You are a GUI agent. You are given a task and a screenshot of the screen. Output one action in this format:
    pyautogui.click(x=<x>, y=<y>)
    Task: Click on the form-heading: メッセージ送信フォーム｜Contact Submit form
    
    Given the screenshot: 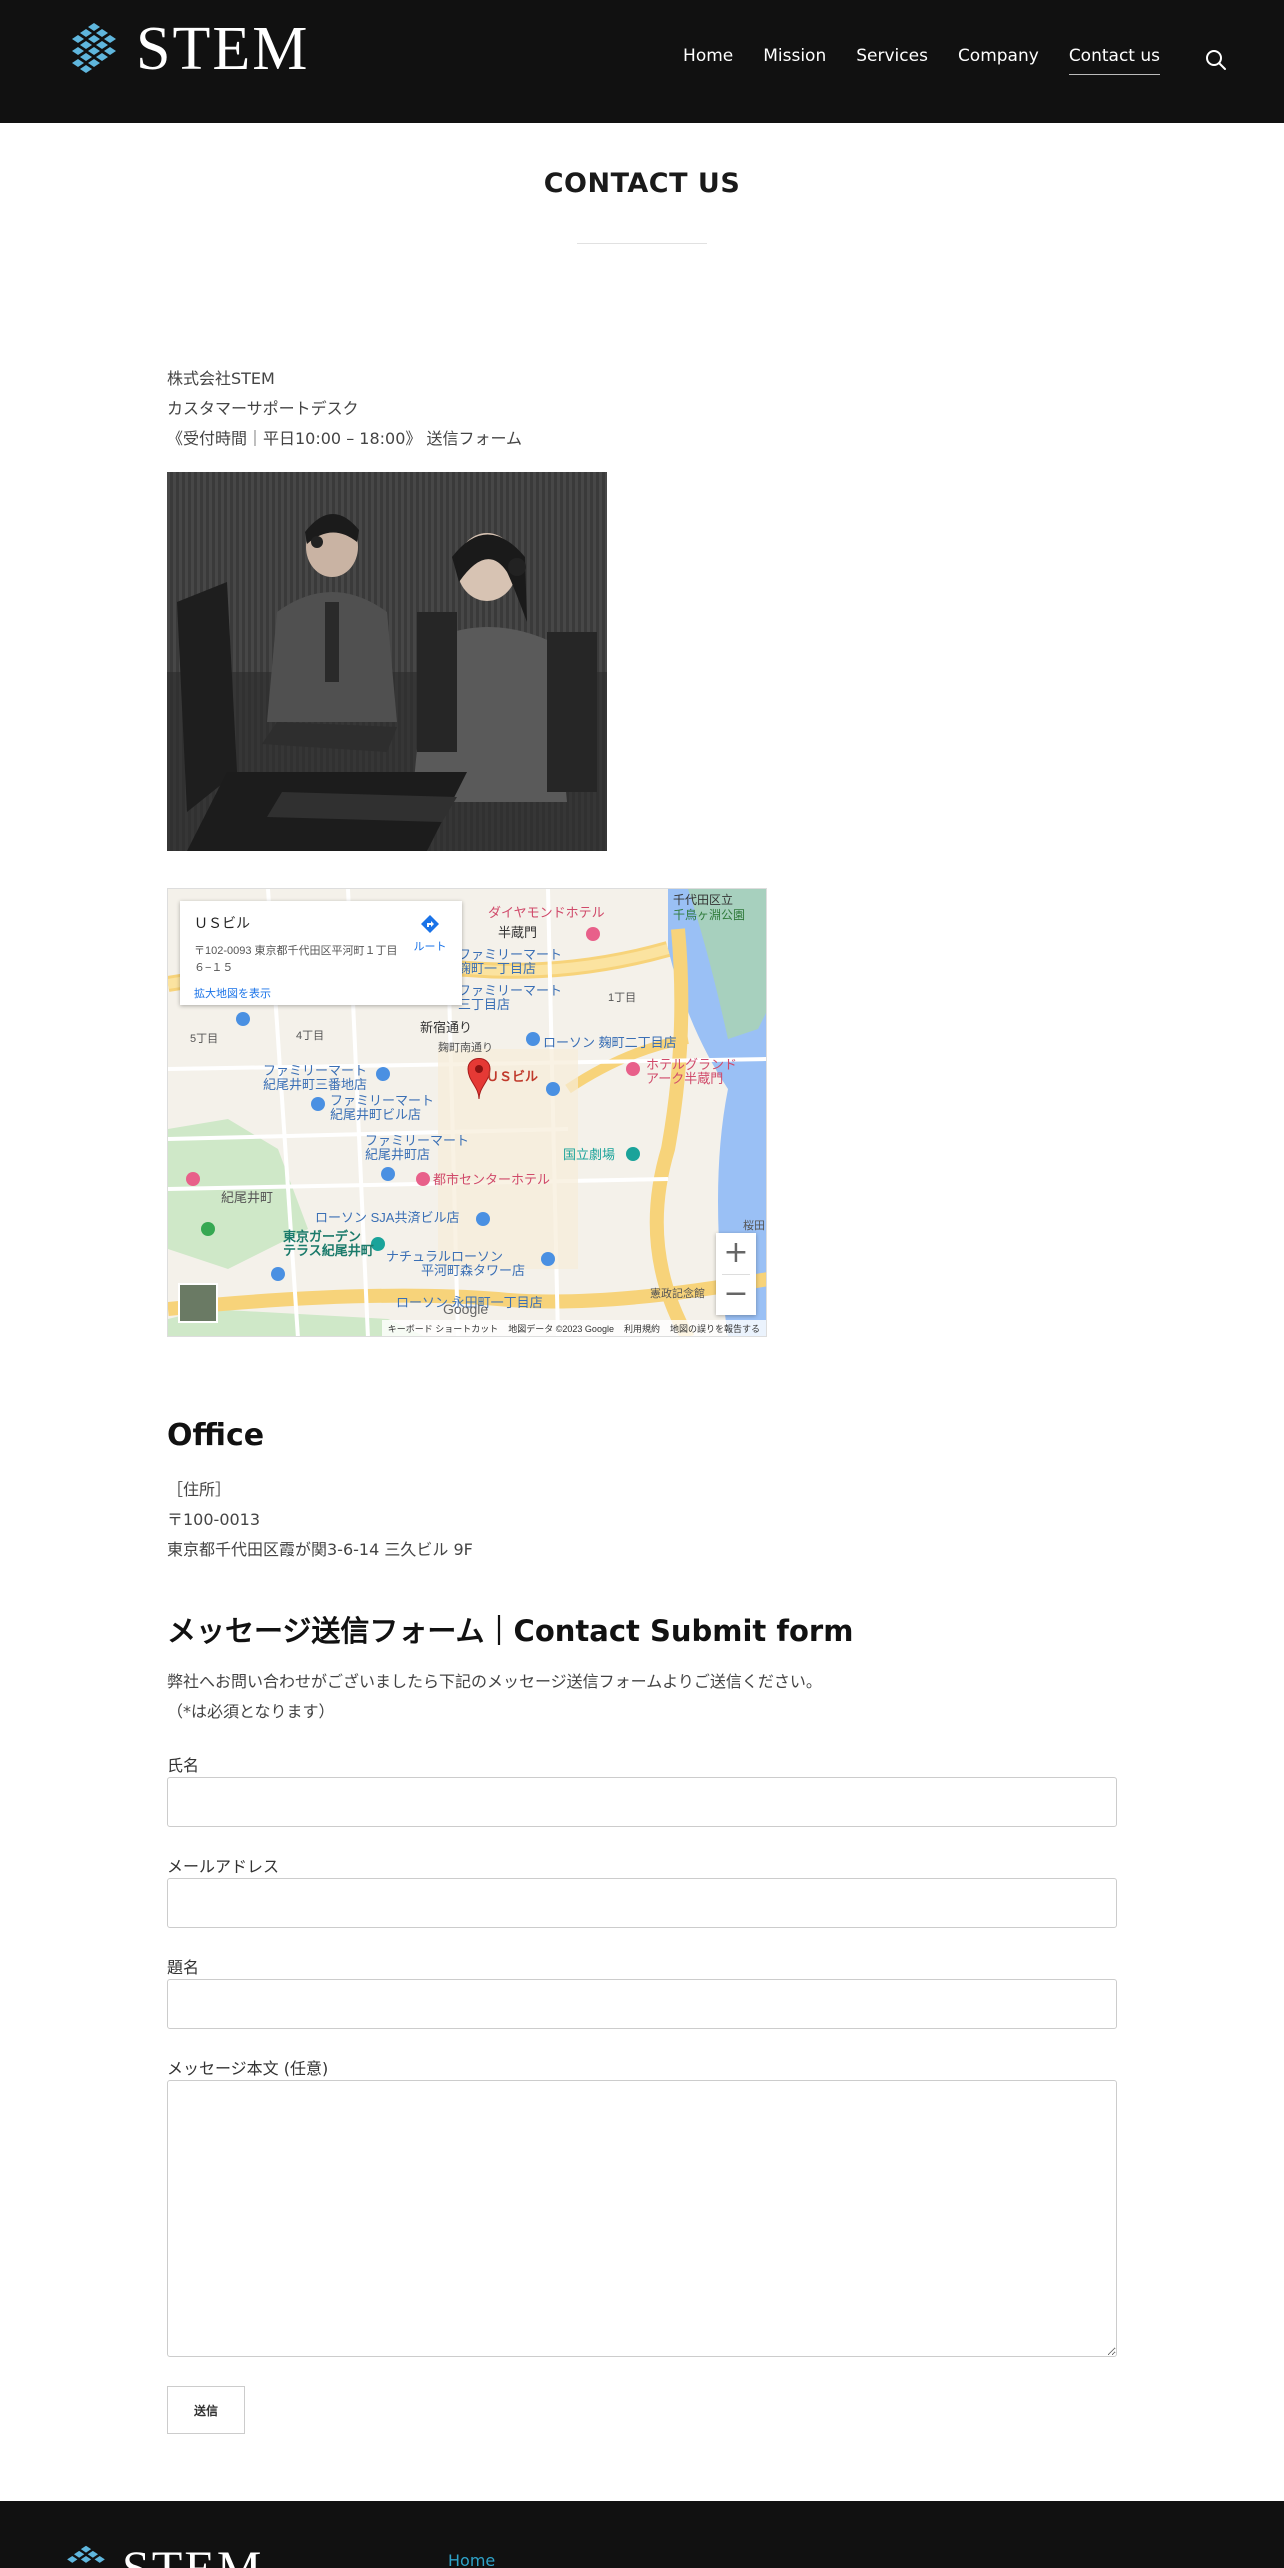 What is the action you would take?
    pyautogui.click(x=510, y=1631)
    